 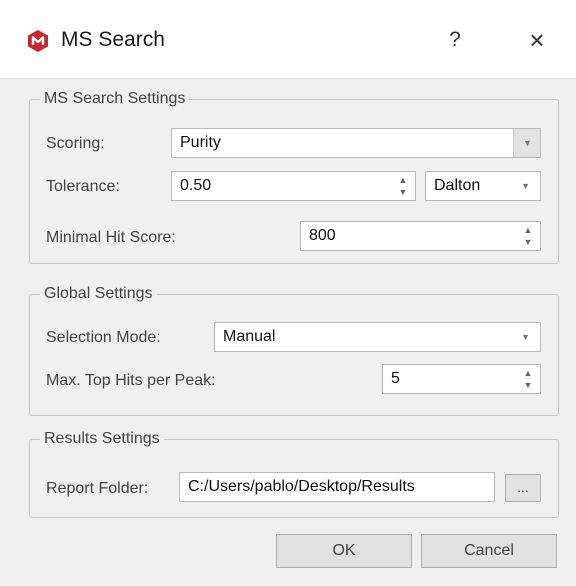 I want to click on selection-mode-combobox: Manual ▼, so click(x=377, y=337).